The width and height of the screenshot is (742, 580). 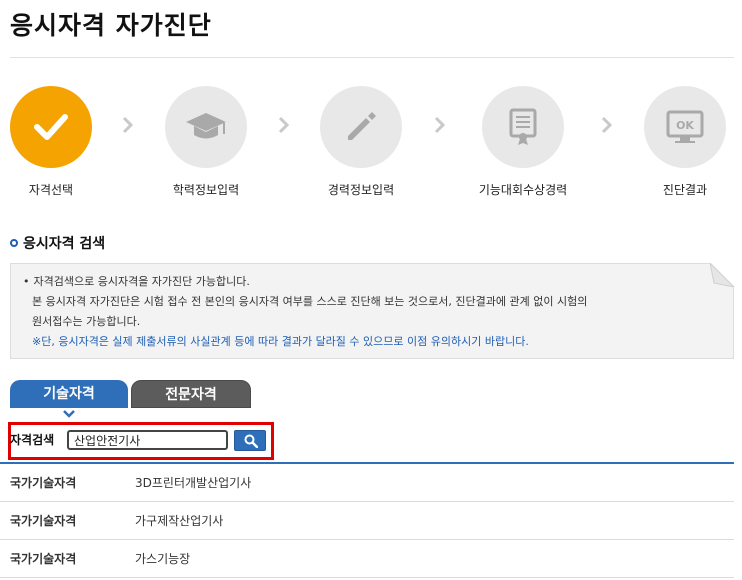 I want to click on monitor-ok-icon: OK, so click(x=685, y=126).